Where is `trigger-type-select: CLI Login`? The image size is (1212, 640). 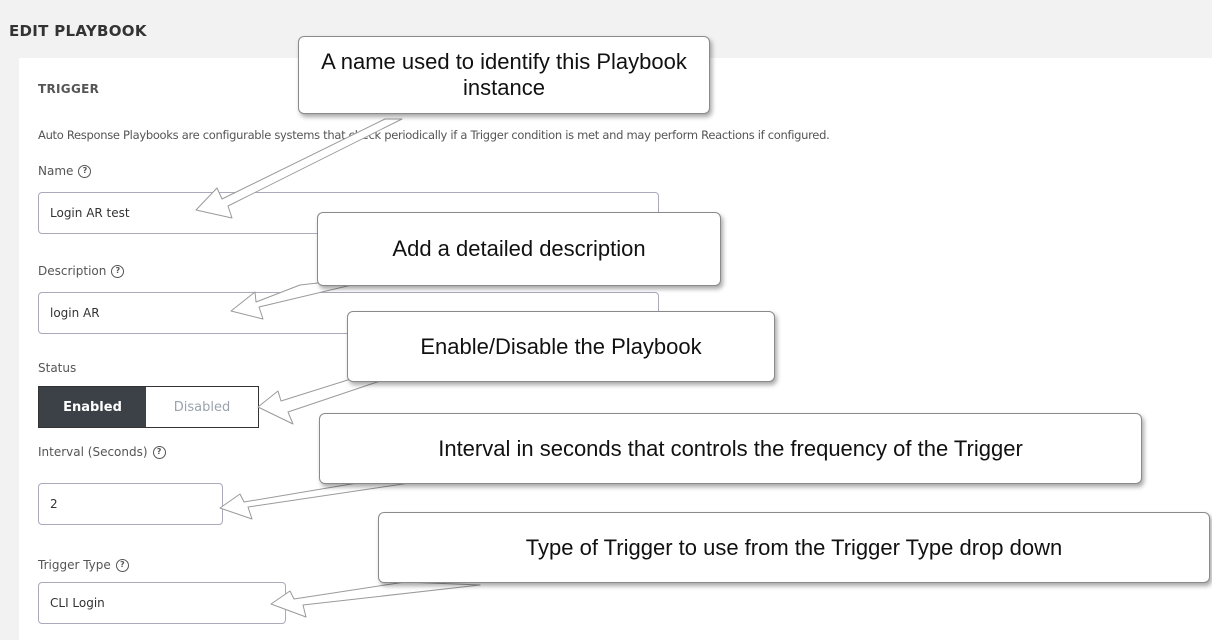
trigger-type-select: CLI Login is located at coordinates (162, 603).